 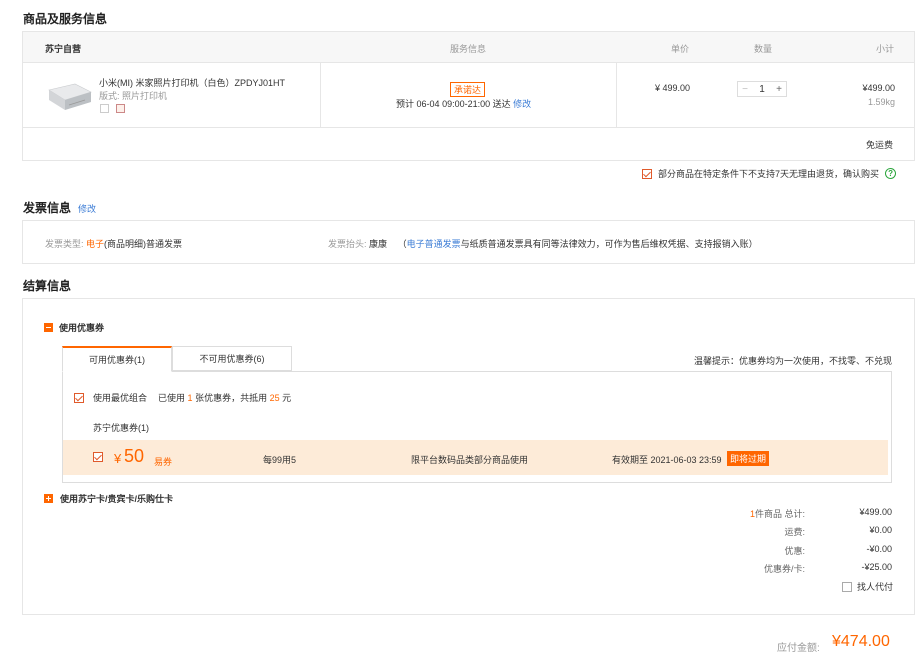 I want to click on item-subtotal: ¥499.00, so click(x=878, y=88).